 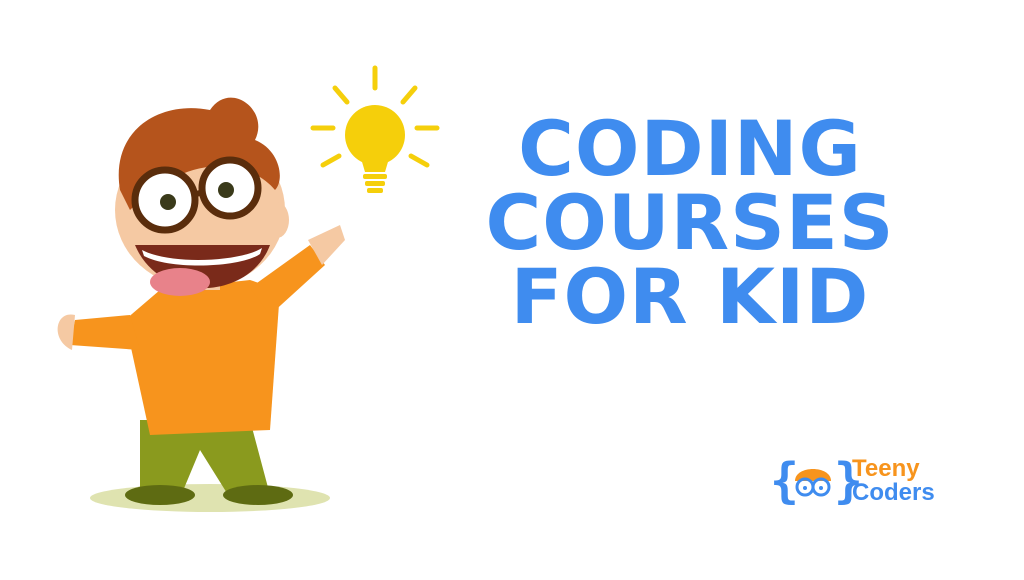 I want to click on headline-line-1: CODING, so click(x=690, y=148).